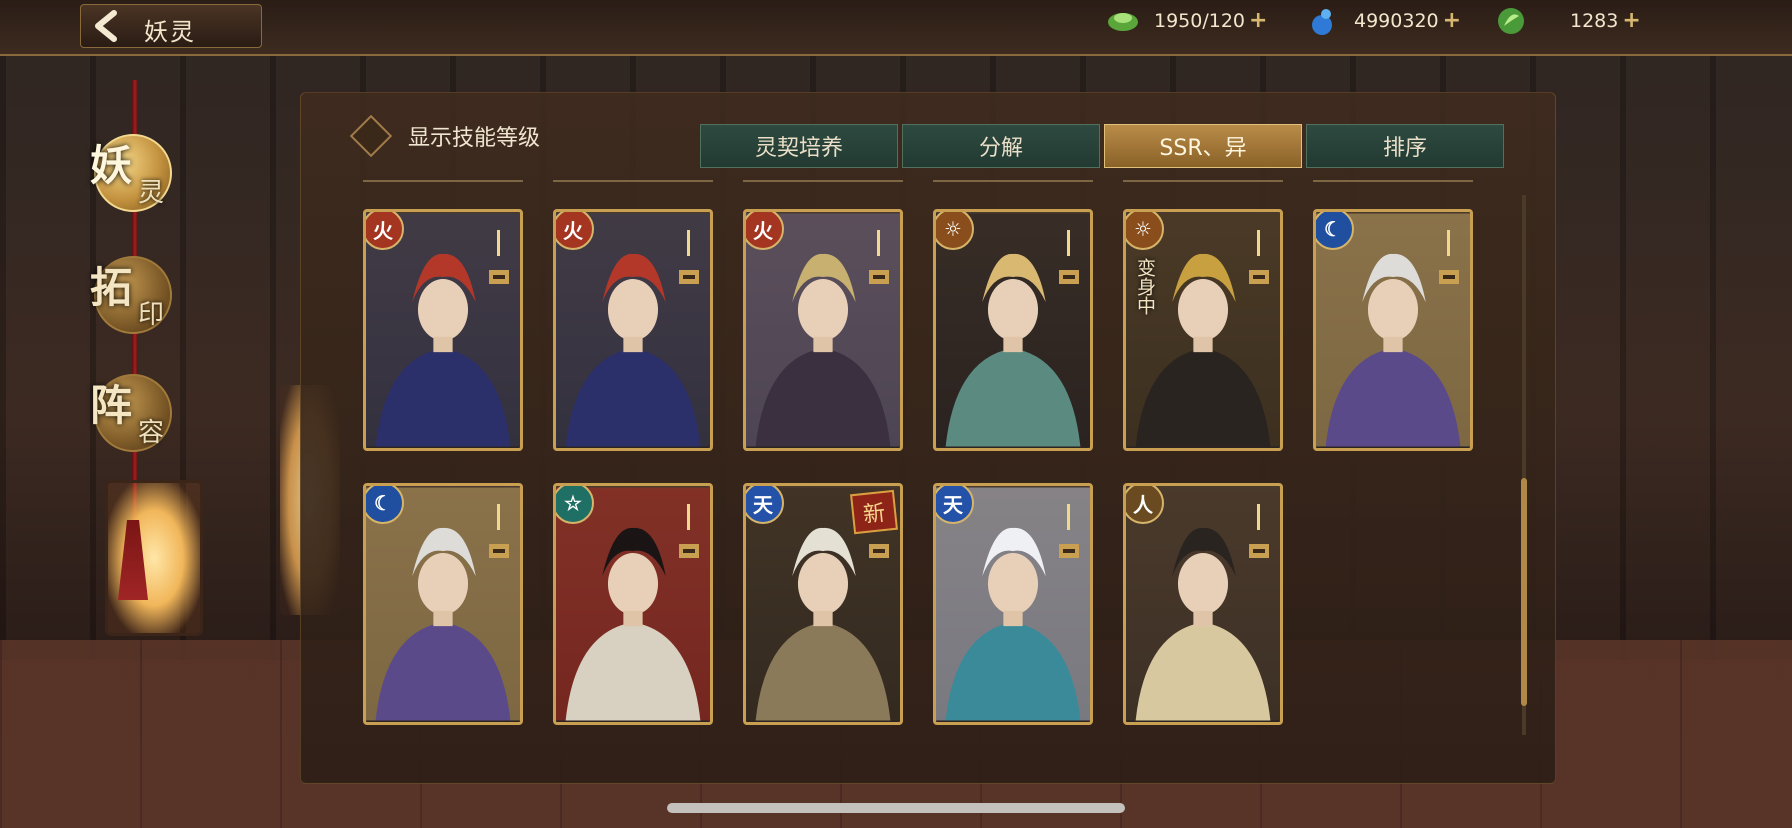  Describe the element at coordinates (1631, 21) in the screenshot. I see `add-leaf-button: +` at that location.